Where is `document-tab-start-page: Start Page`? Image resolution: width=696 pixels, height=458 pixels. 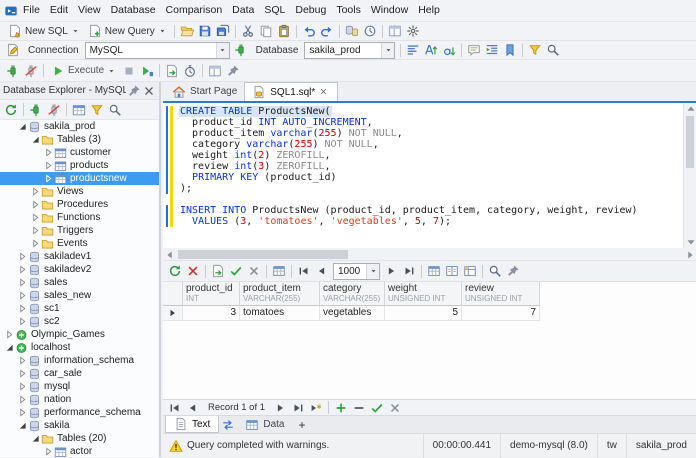 document-tab-start-page: Start Page is located at coordinates (204, 91).